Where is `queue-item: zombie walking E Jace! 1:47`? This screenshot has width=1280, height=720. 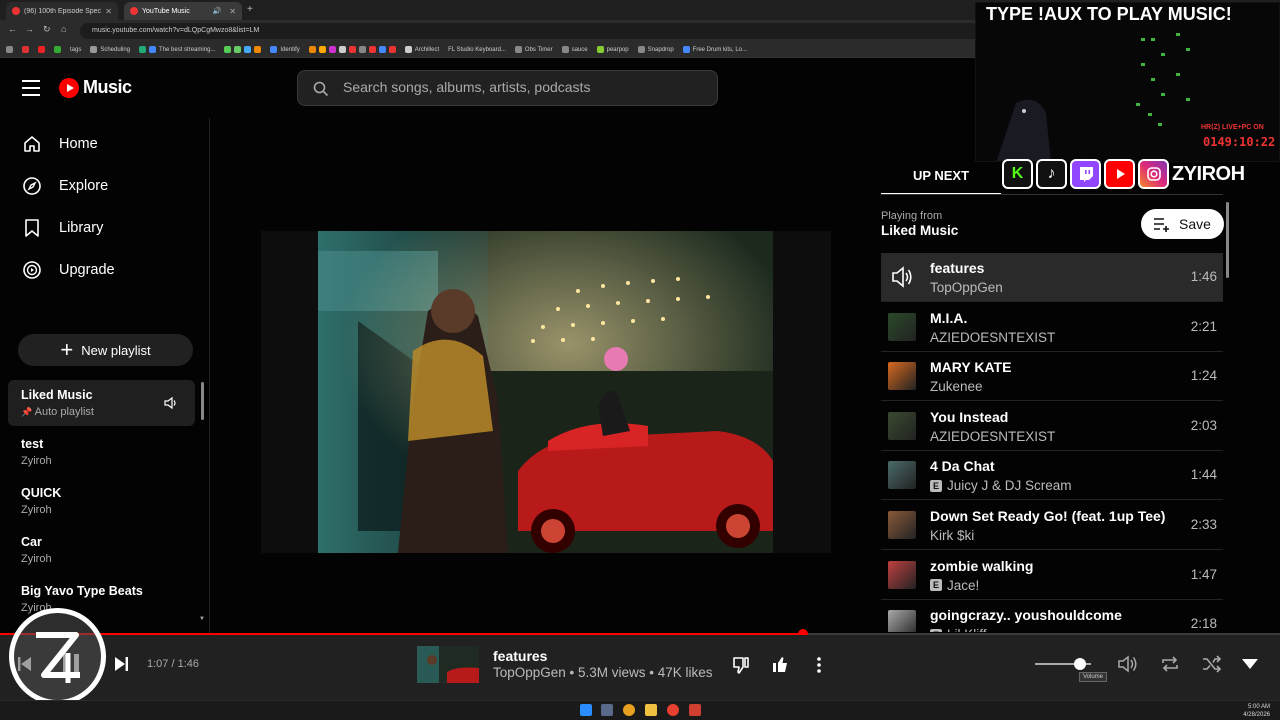
queue-item: zombie walking E Jace! 1:47 is located at coordinates (1052, 575).